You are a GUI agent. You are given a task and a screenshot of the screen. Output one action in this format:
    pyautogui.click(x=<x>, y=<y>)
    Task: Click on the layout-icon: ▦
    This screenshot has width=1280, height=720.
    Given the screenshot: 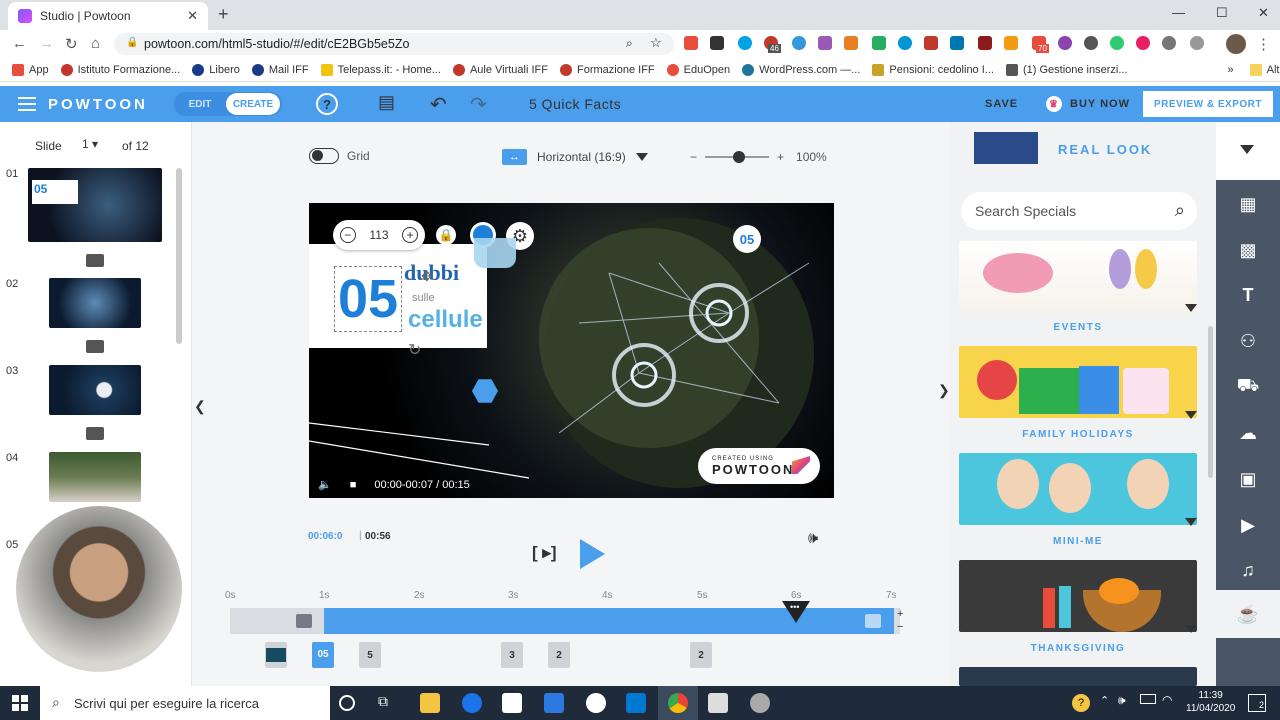 What is the action you would take?
    pyautogui.click(x=1248, y=204)
    